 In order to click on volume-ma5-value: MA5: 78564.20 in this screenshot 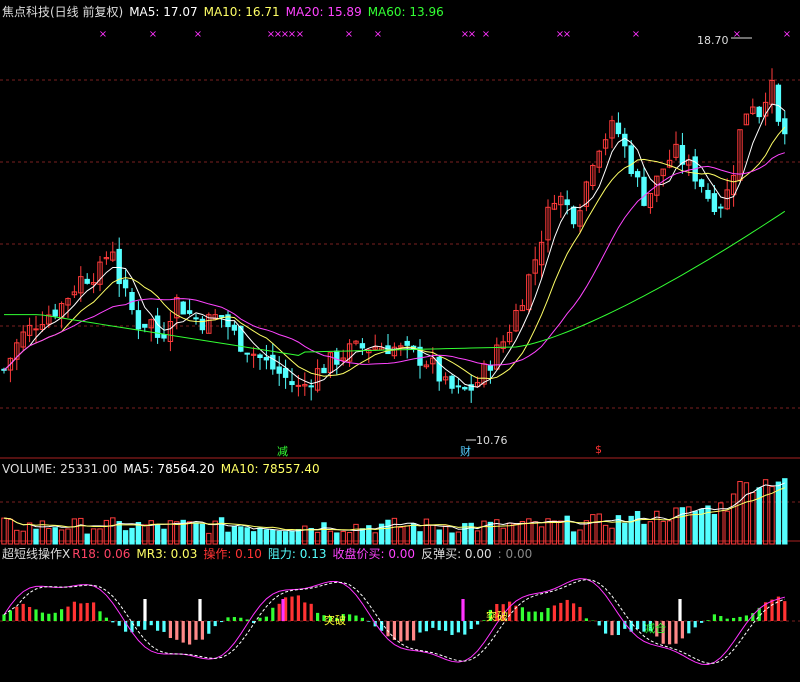, I will do `click(169, 469)`.